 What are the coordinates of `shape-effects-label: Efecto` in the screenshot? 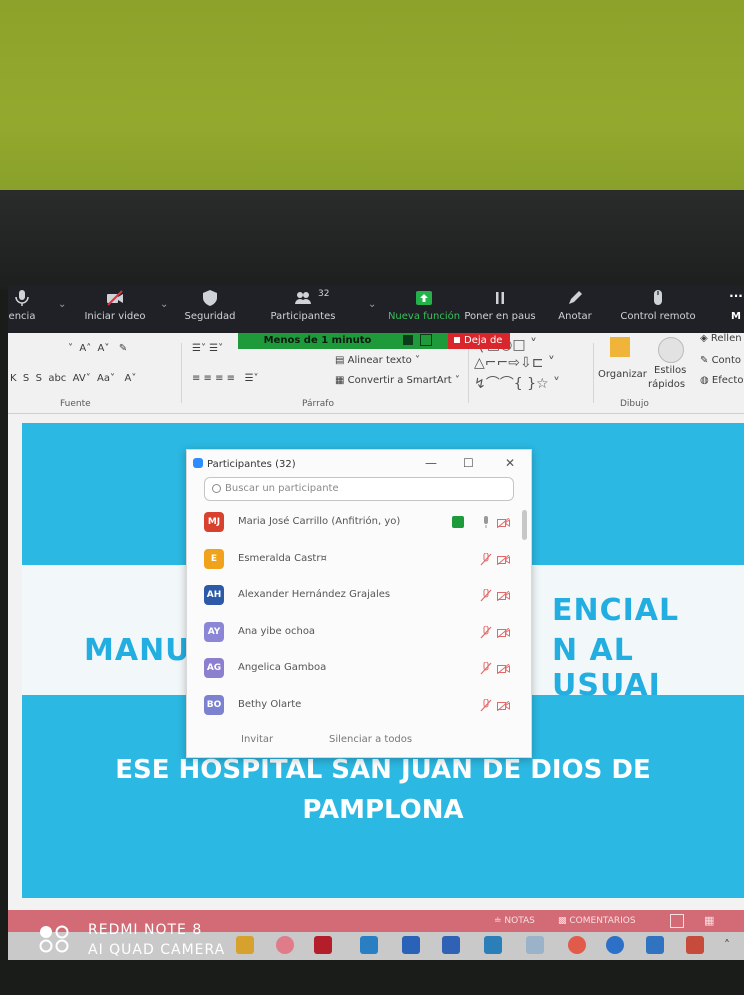 It's located at (727, 380).